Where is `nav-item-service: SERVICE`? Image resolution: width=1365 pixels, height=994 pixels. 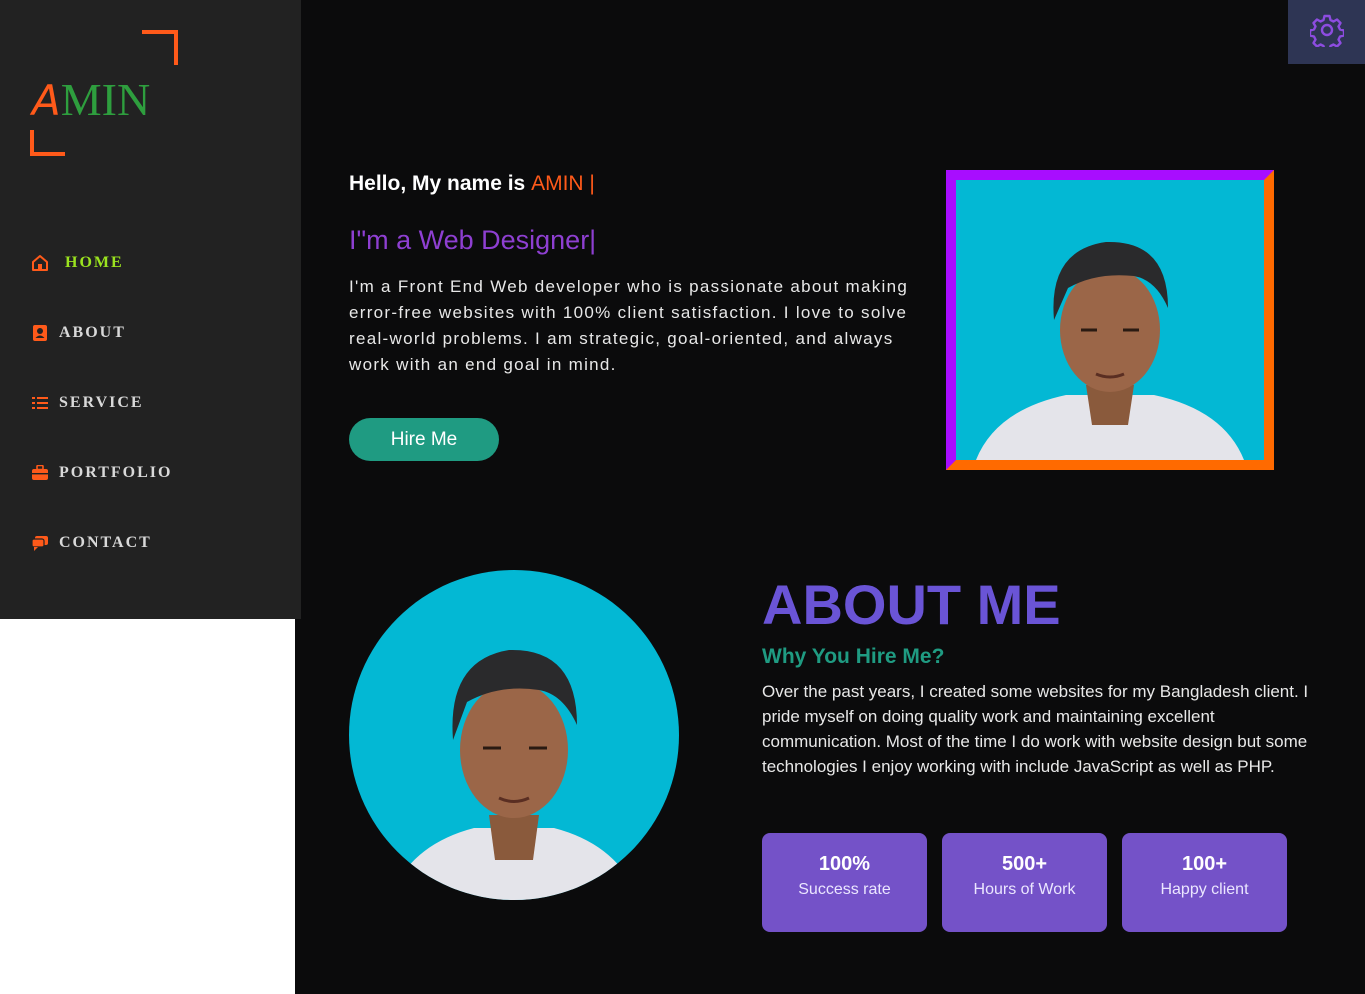
nav-item-service: SERVICE is located at coordinates (101, 403).